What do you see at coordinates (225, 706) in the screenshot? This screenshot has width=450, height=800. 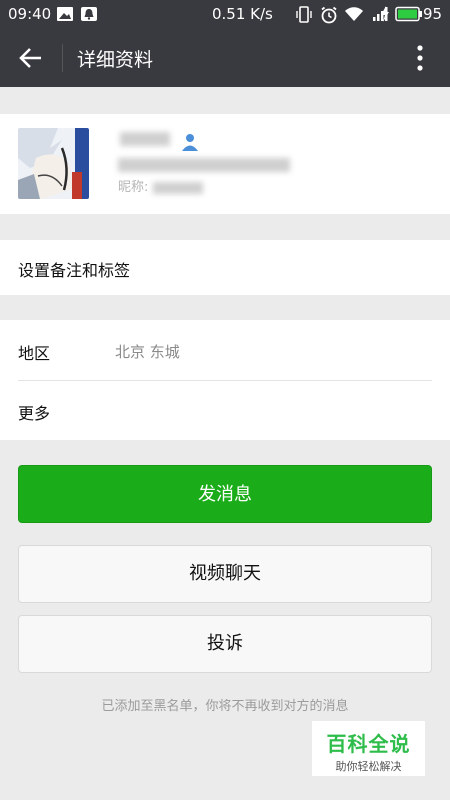 I see `blacklist-notice: 已添加至黑名单，你将不再收到对方的消息` at bounding box center [225, 706].